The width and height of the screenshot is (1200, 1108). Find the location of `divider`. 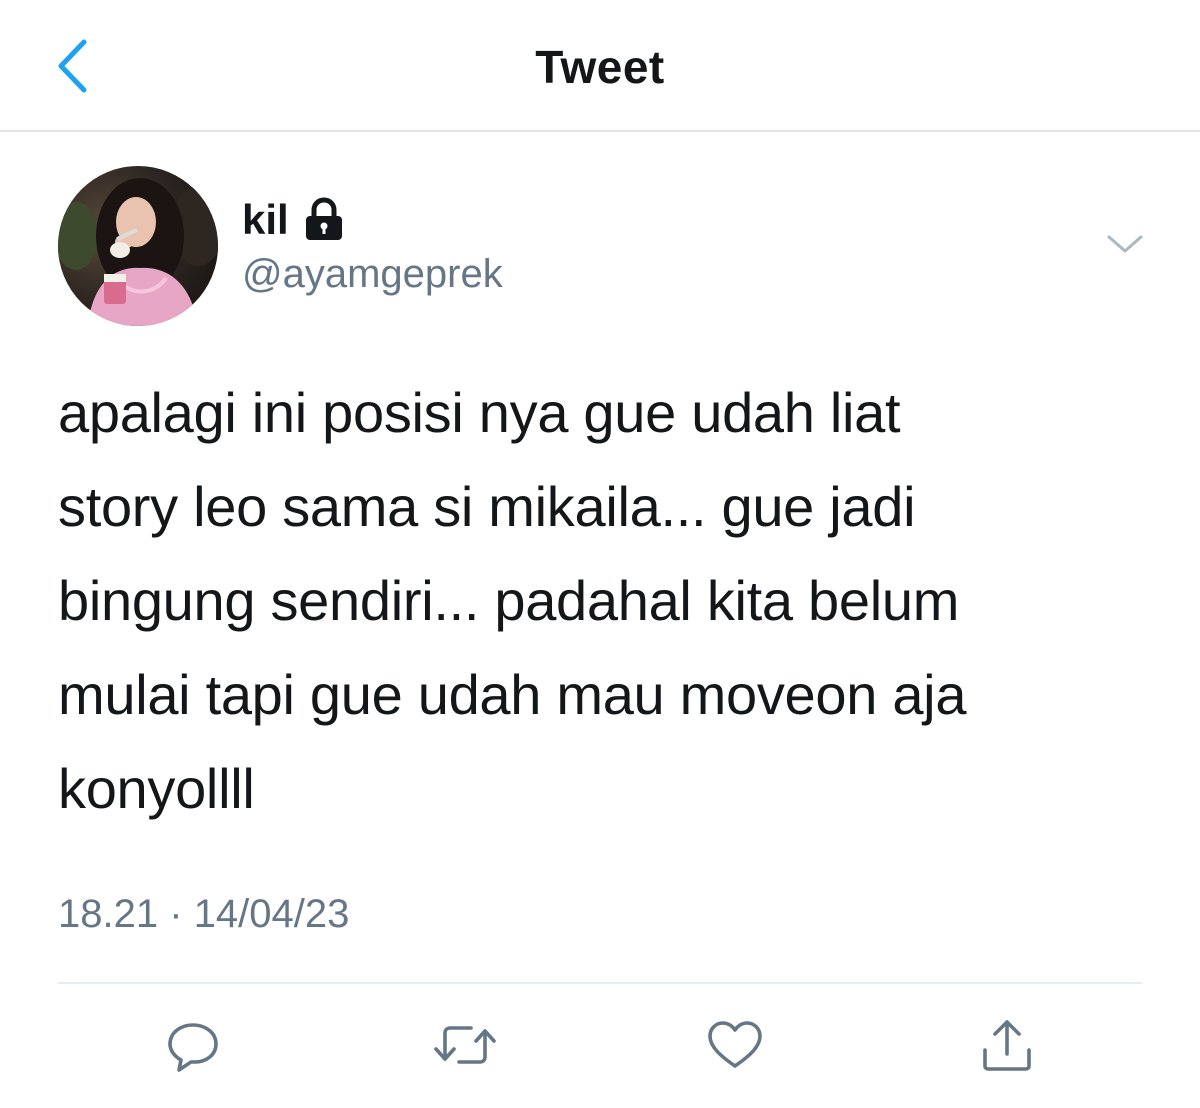

divider is located at coordinates (600, 983).